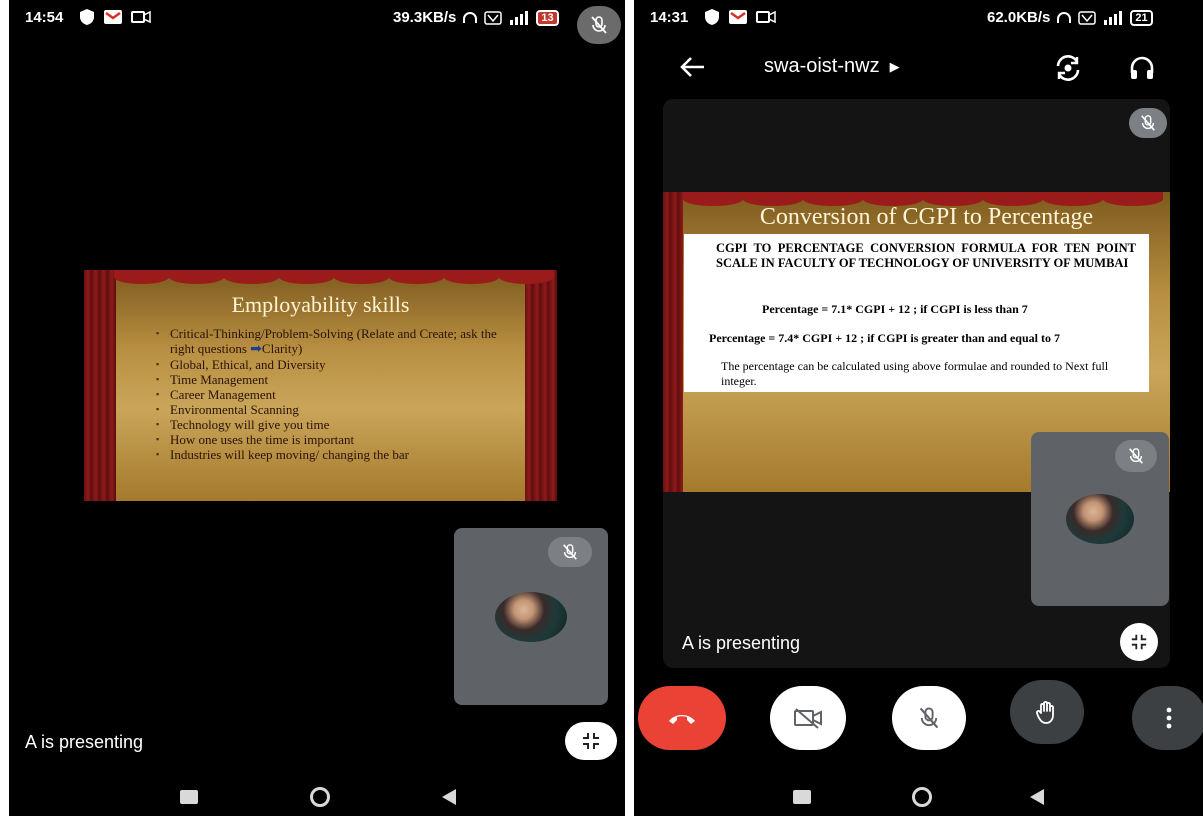 This screenshot has width=1203, height=816. Describe the element at coordinates (336, 439) in the screenshot. I see `list-item: How one uses the time is important` at that location.